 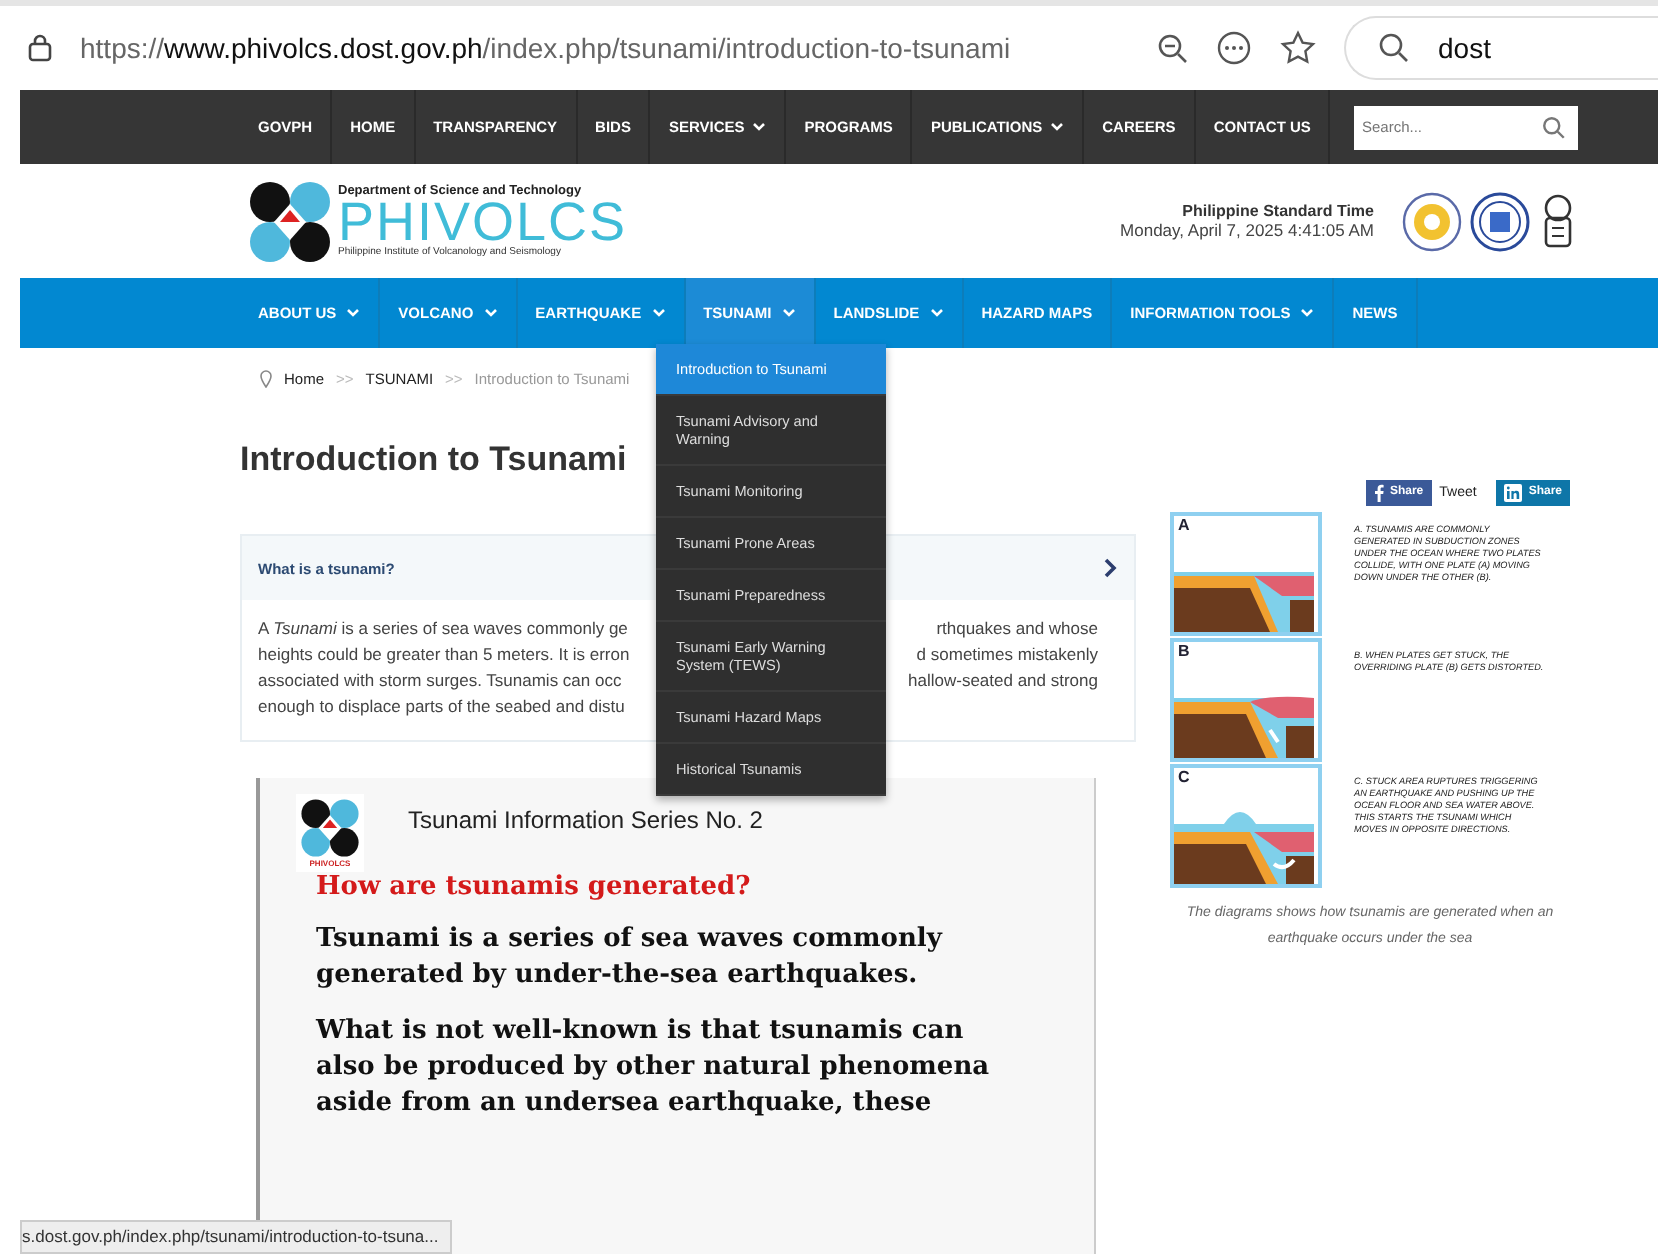 I want to click on paragraph-fragment: d sometimes mistakenly, so click(x=1008, y=655).